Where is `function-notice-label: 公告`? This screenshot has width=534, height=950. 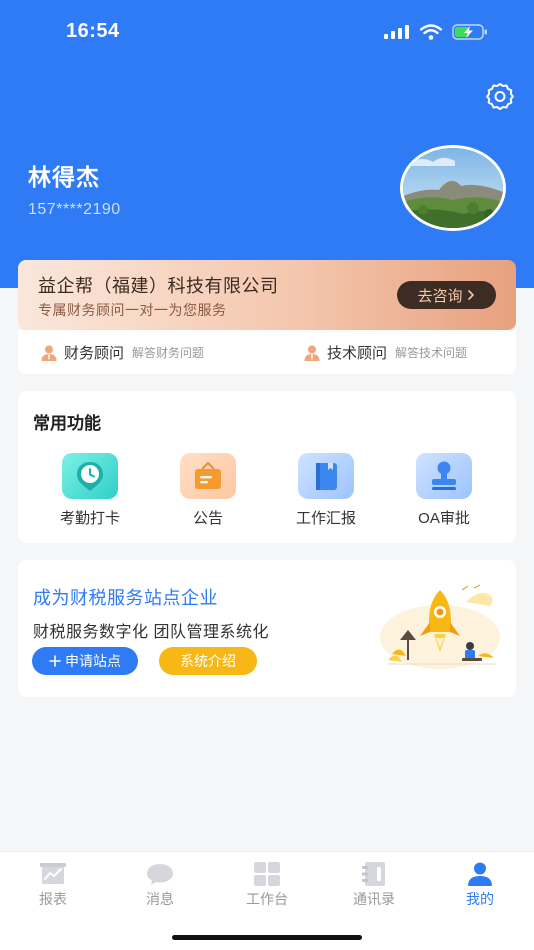 function-notice-label: 公告 is located at coordinates (207, 518).